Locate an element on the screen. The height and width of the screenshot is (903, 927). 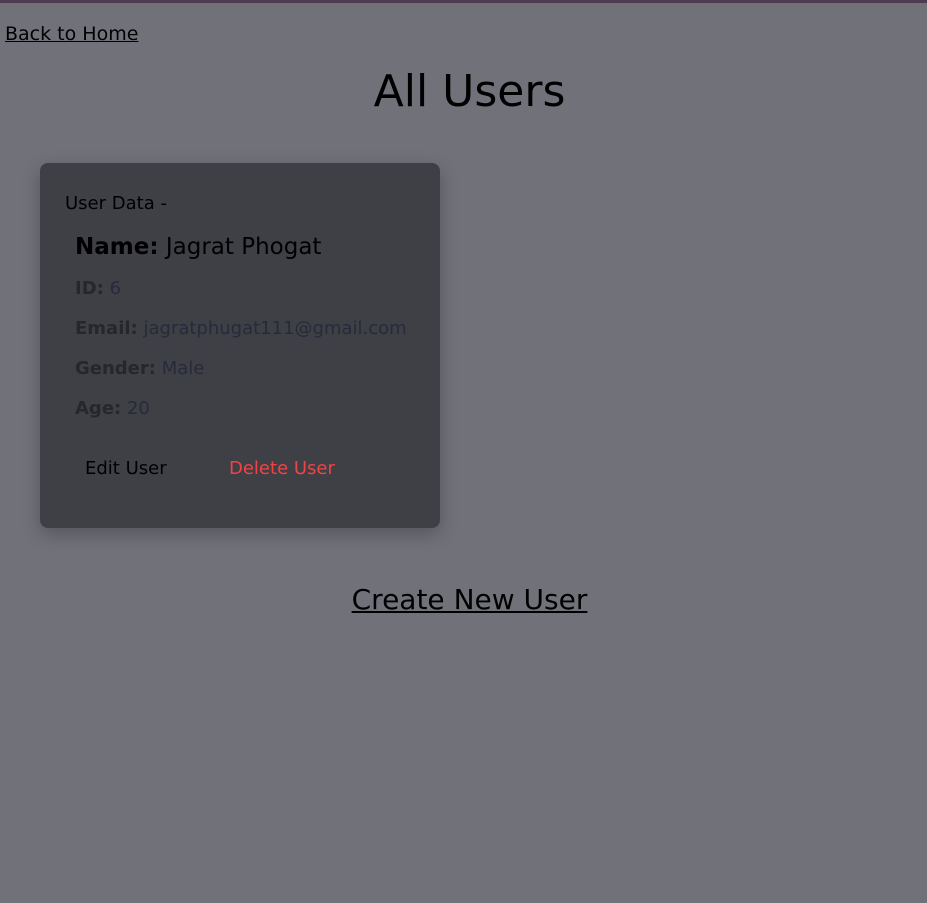
user-gender-field: Gender: Male is located at coordinates (139, 369).